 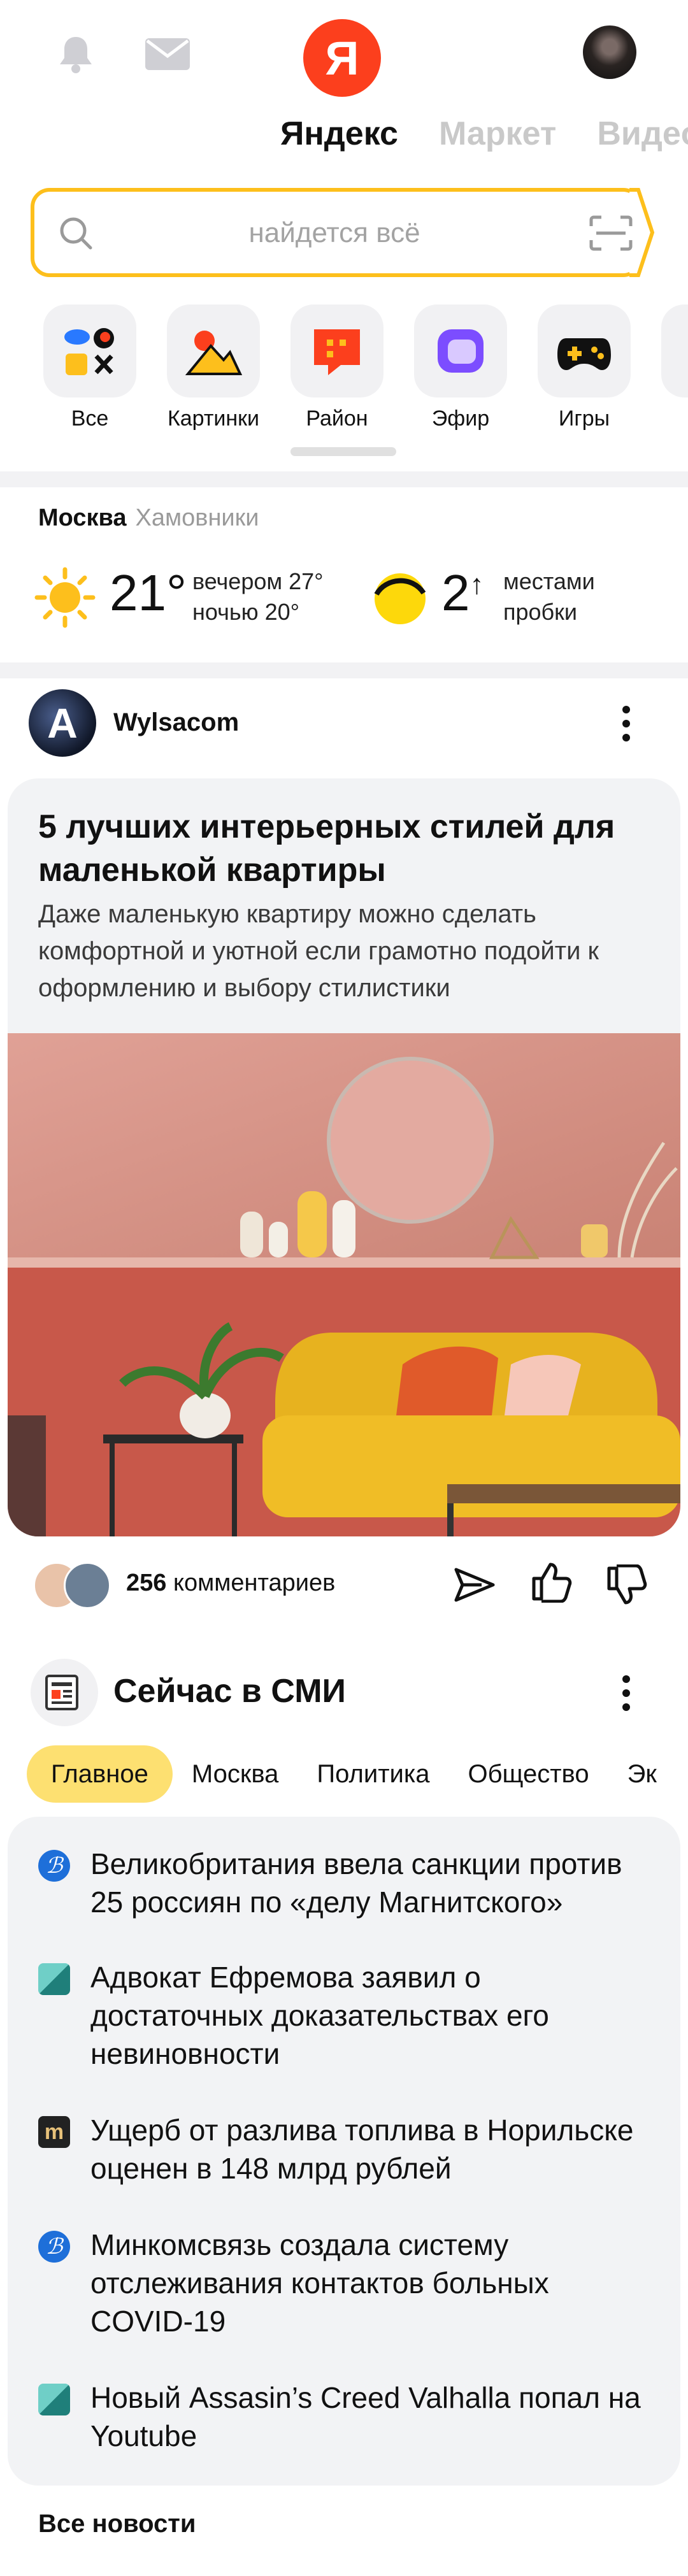 I want to click on comments-number: 256, so click(x=146, y=1583).